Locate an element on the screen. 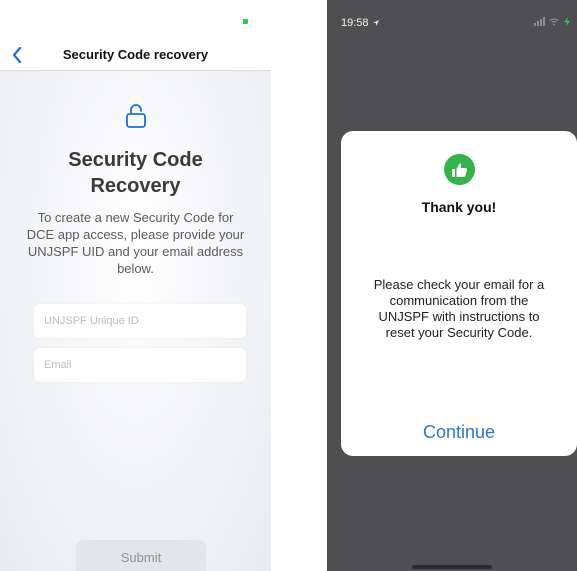 This screenshot has height=571, width=577. back-button is located at coordinates (17, 55).